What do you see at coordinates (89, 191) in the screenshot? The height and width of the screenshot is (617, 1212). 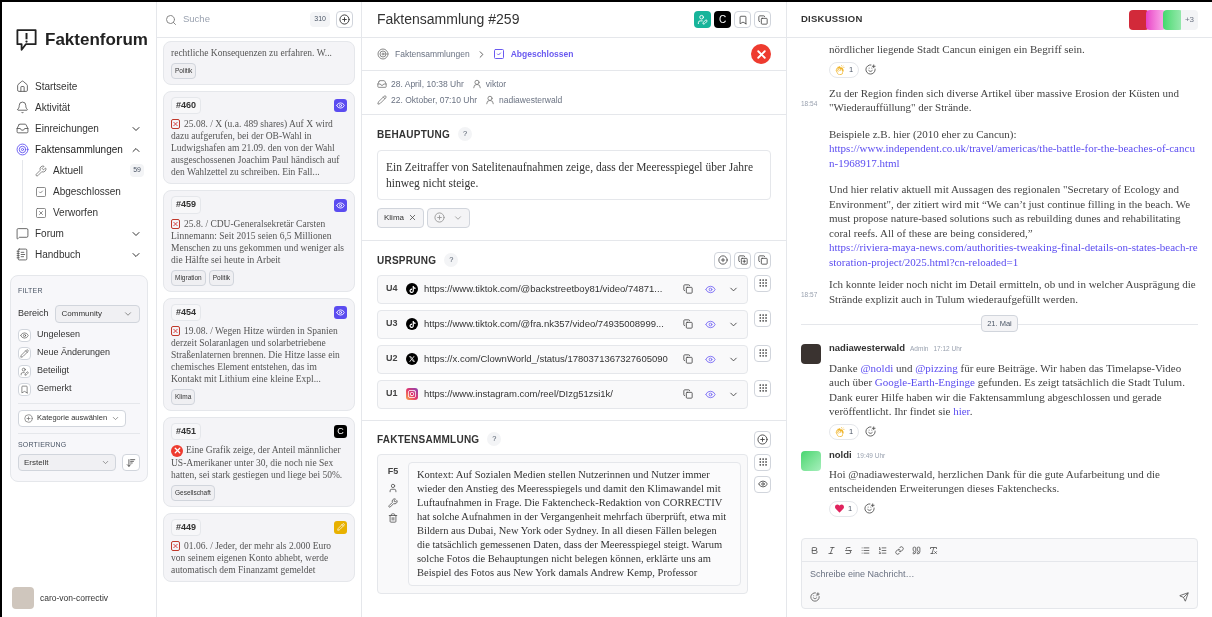 I see `nav-subitem: Abgeschlossen` at bounding box center [89, 191].